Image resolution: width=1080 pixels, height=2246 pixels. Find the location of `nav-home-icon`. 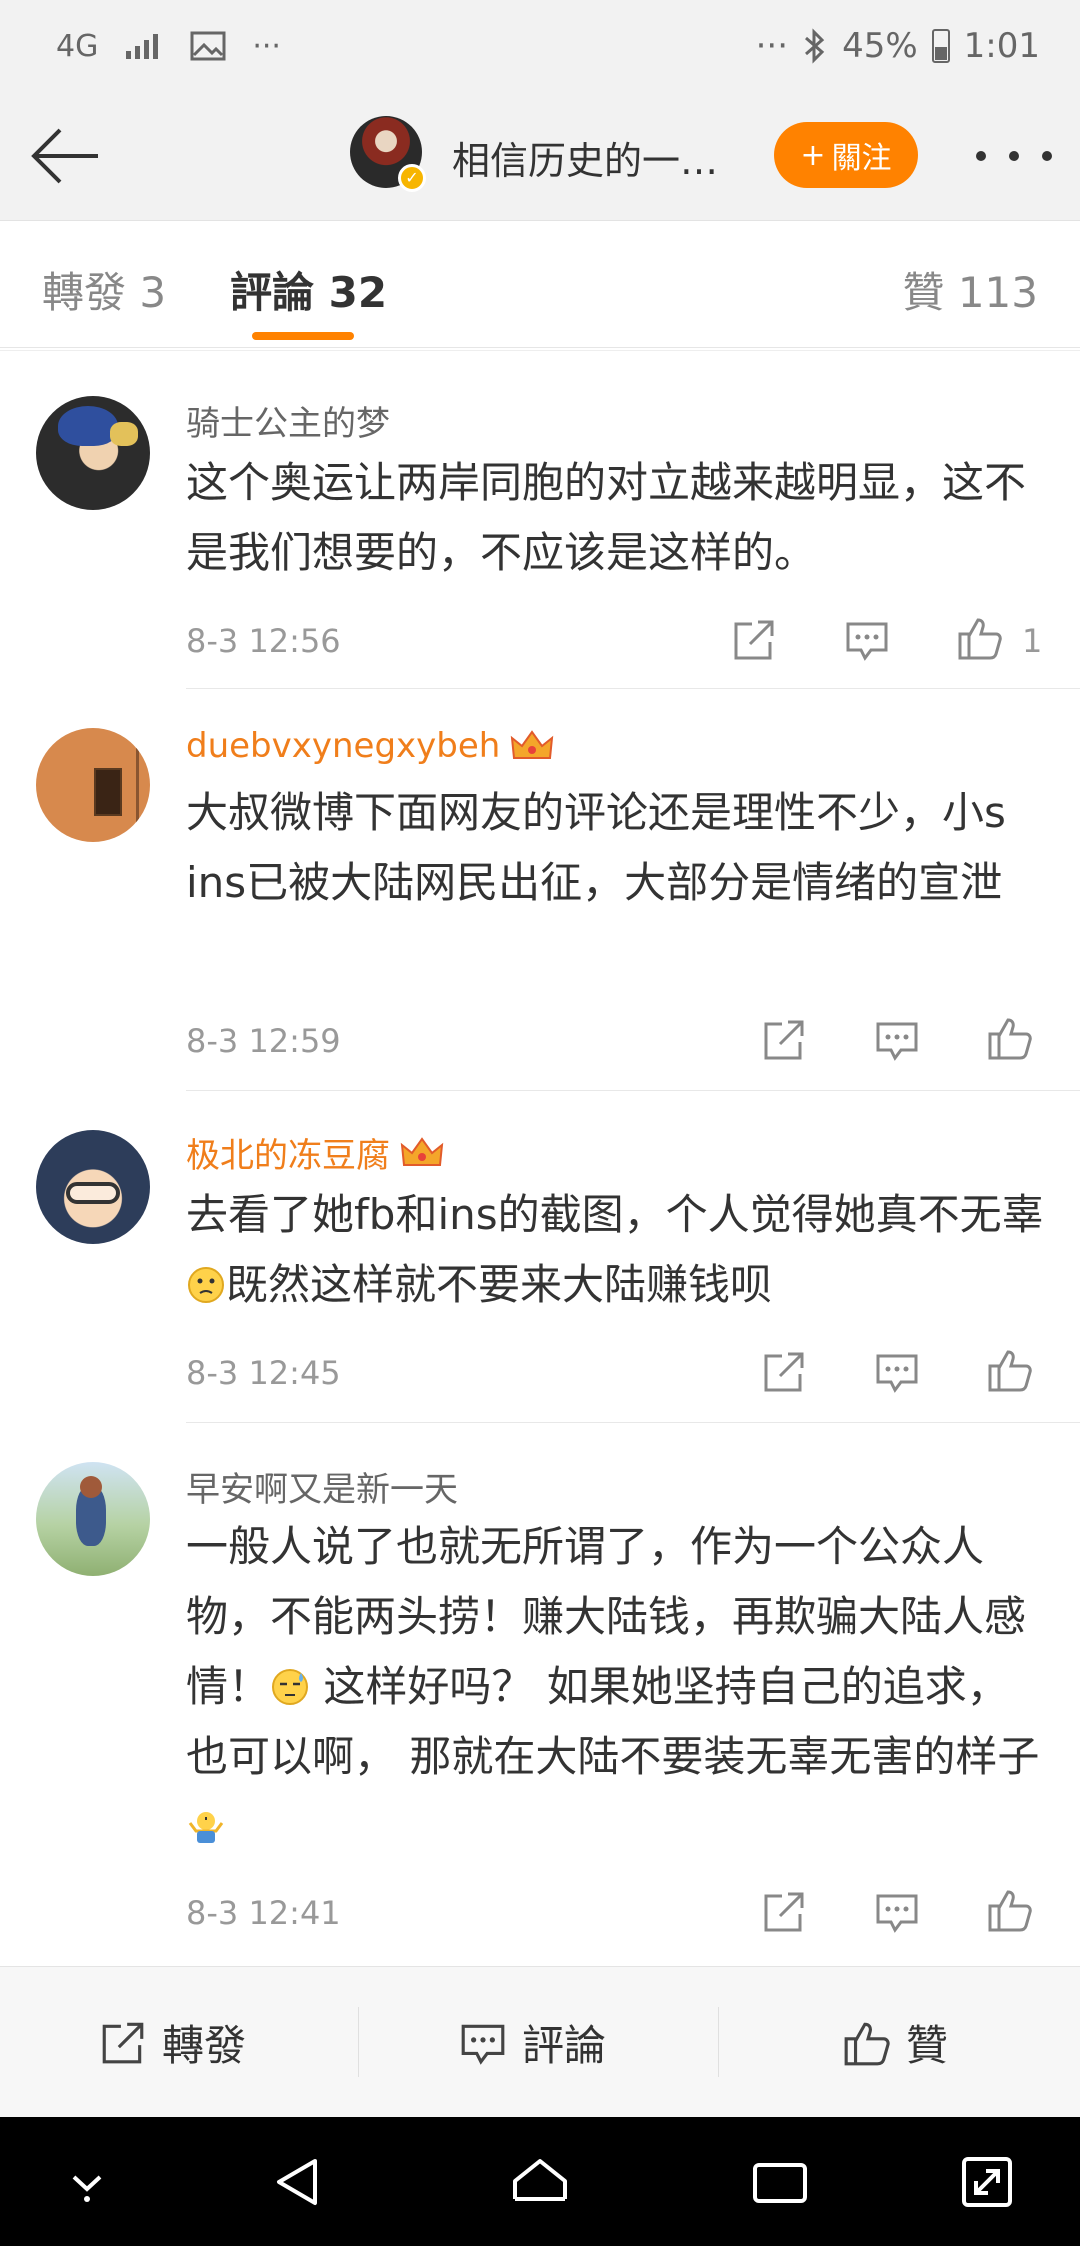

nav-home-icon is located at coordinates (540, 2182).